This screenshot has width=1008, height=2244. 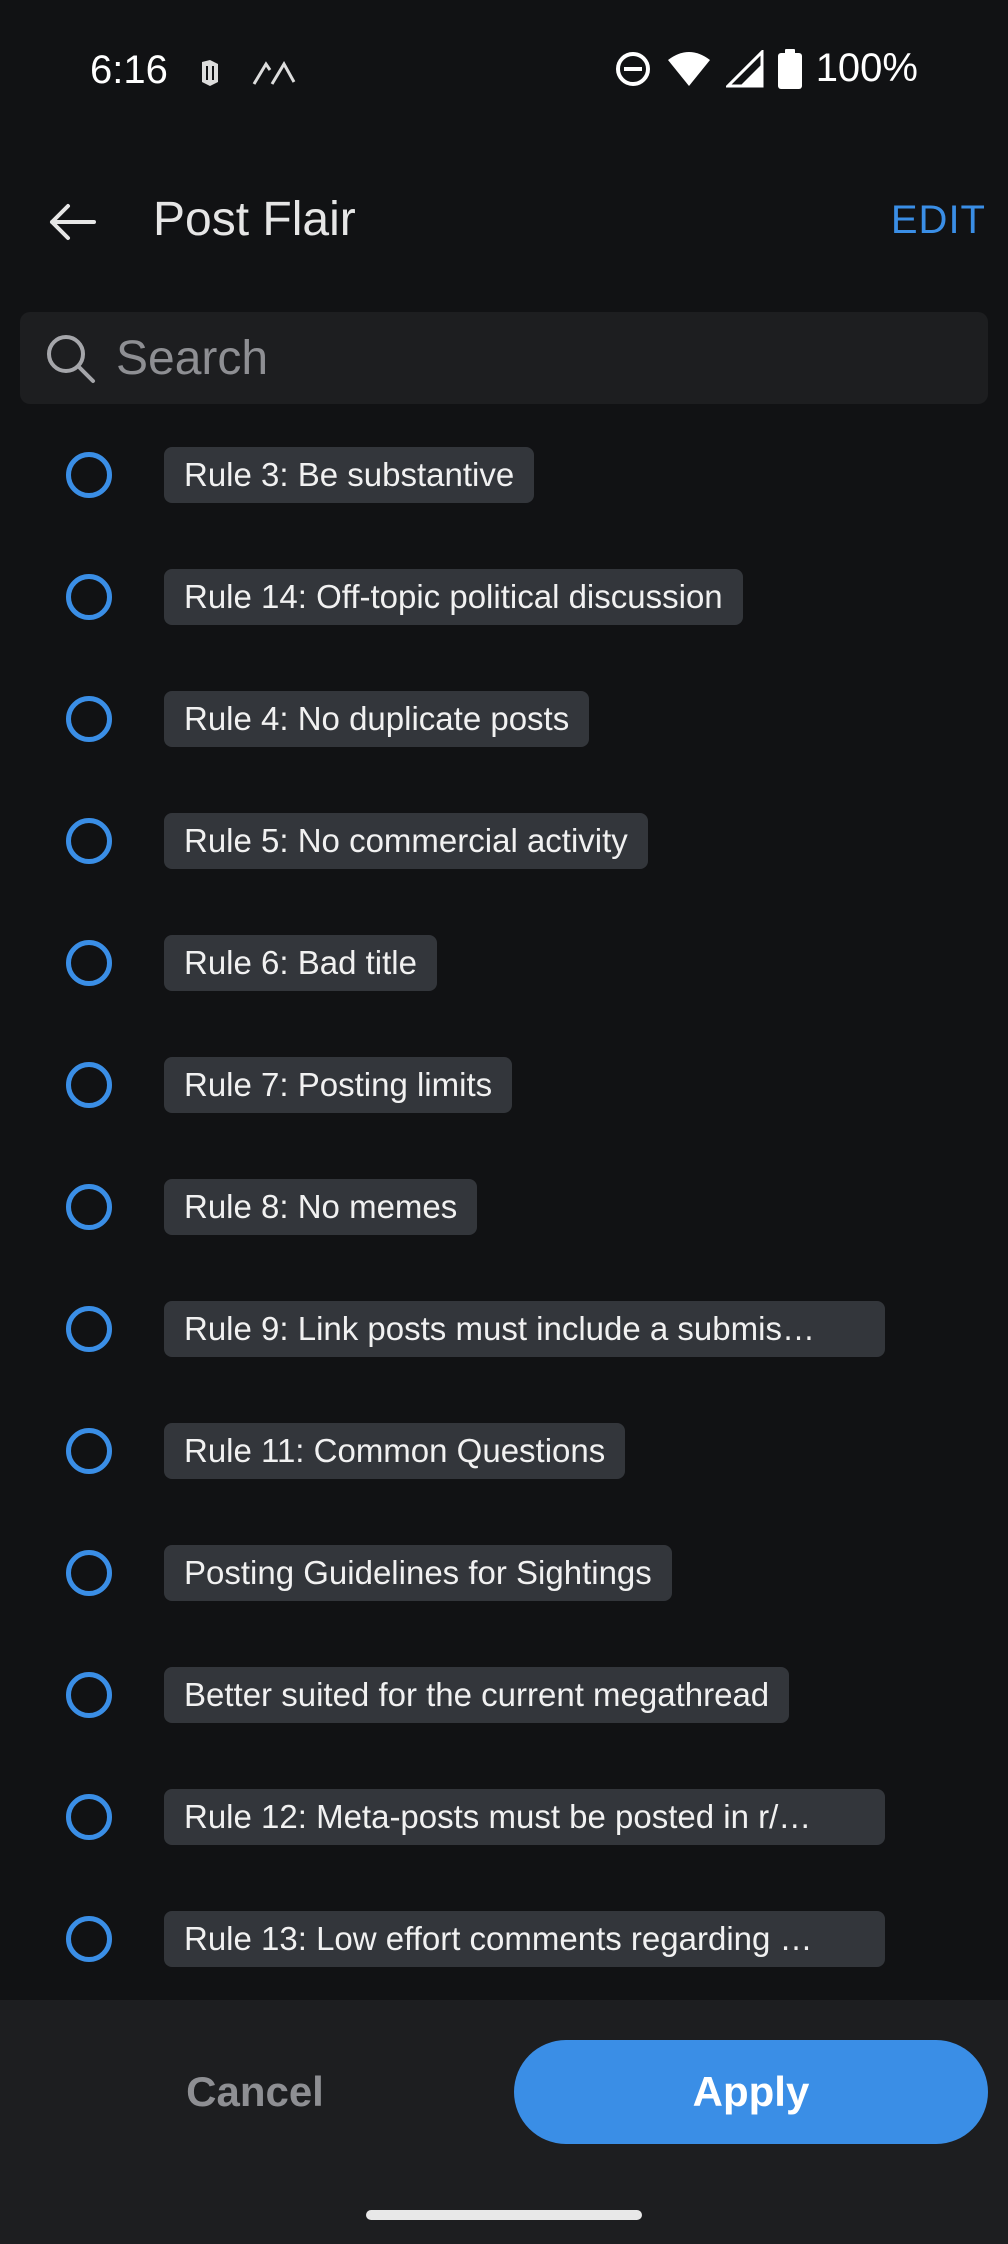 I want to click on search-bar, so click(x=504, y=358).